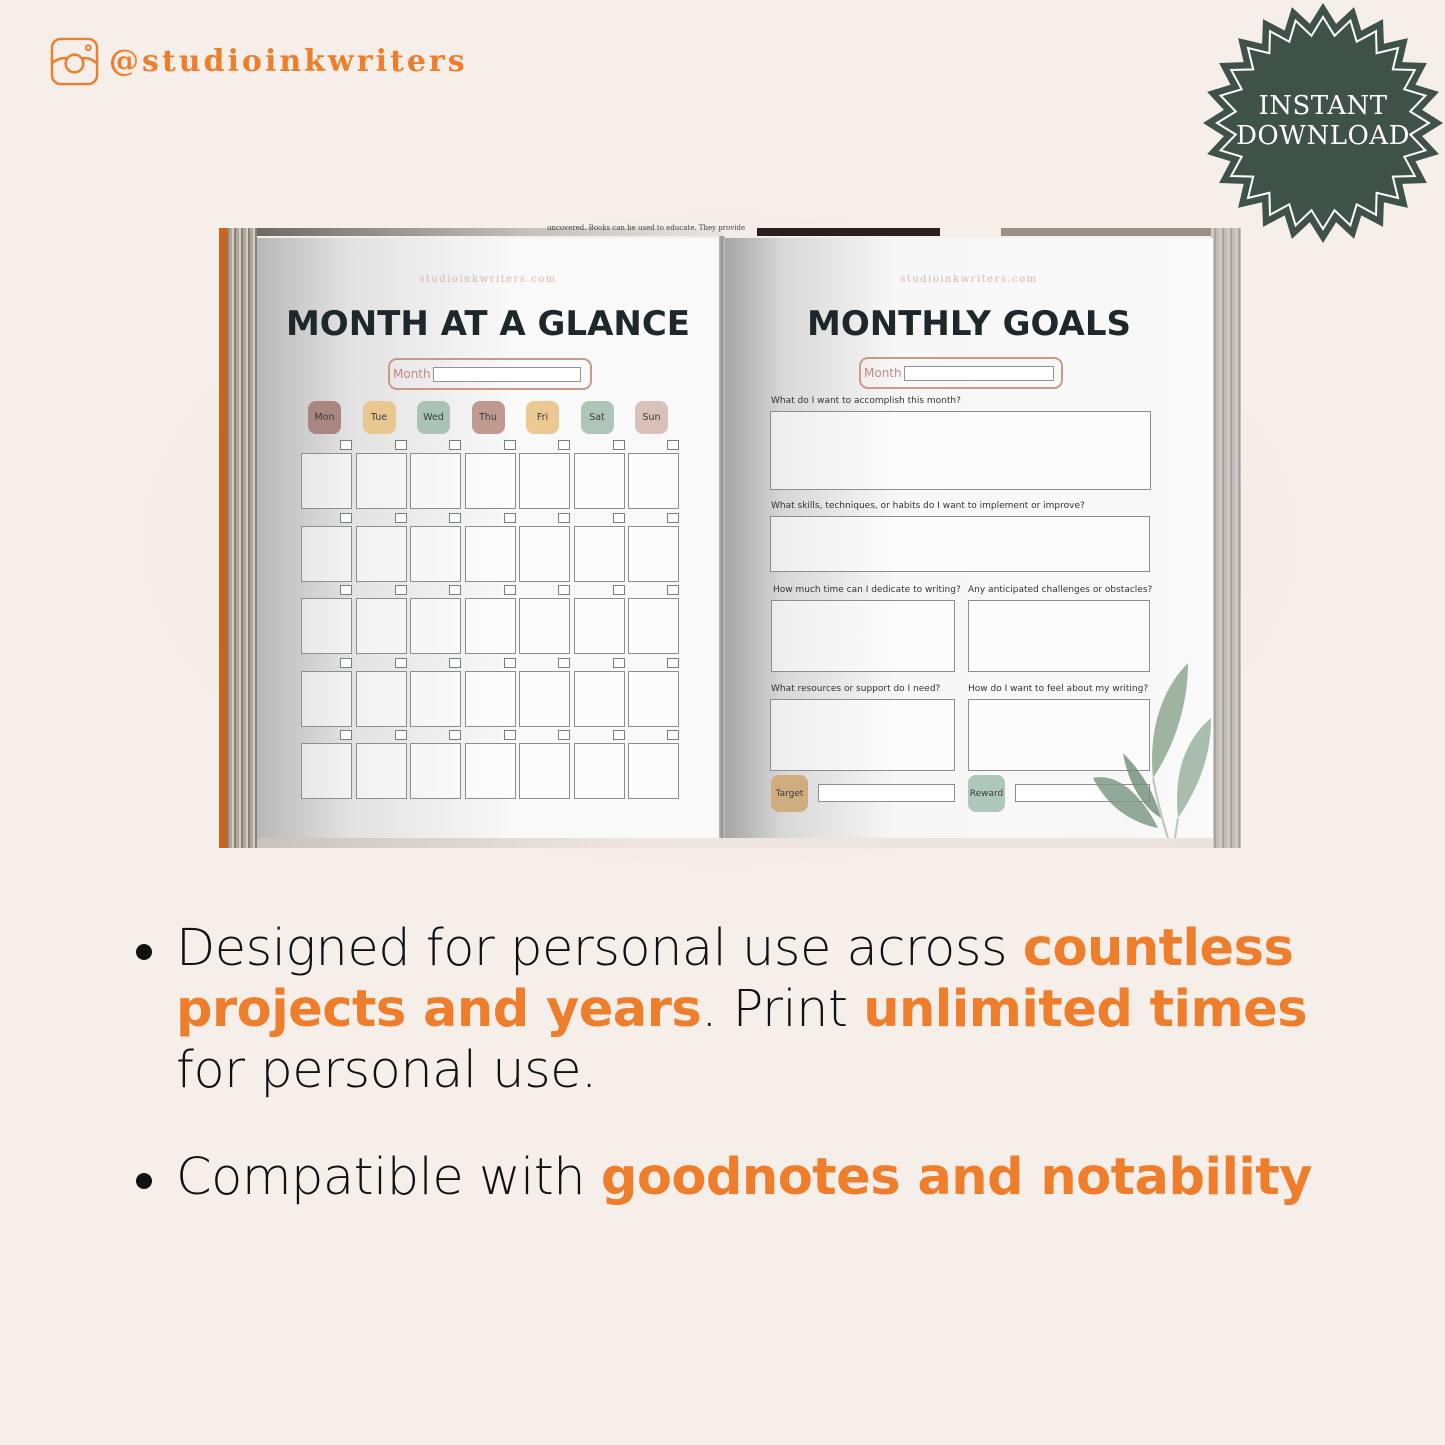  I want to click on bullet-text: . Print, so click(782, 1009).